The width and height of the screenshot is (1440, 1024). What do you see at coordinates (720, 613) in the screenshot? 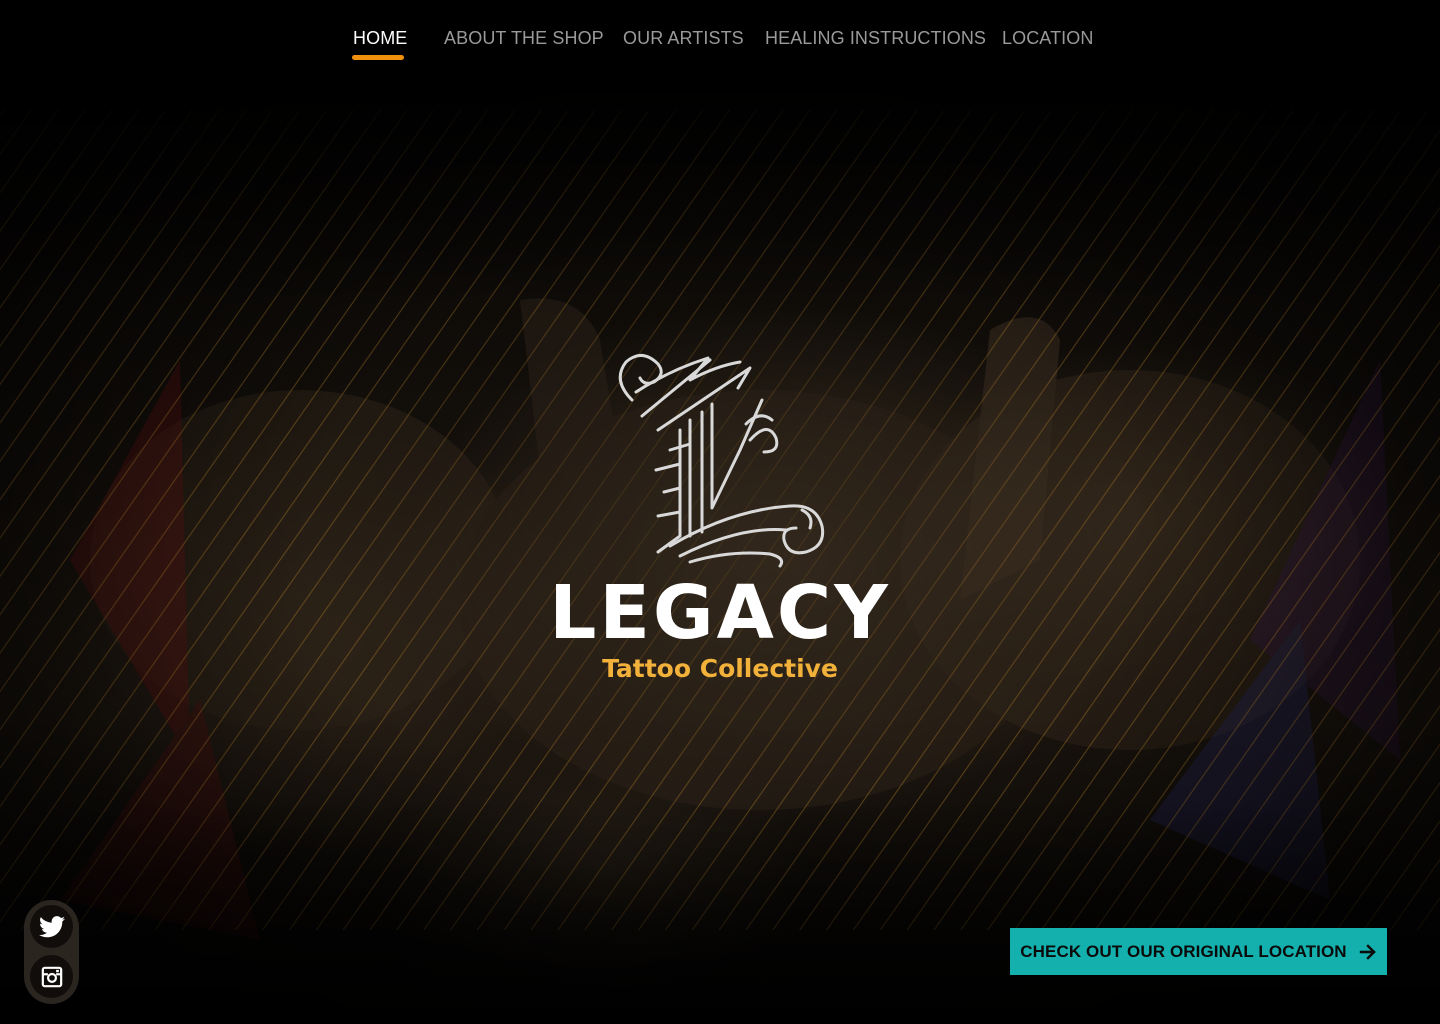
I see `brand-name: LEGACY` at bounding box center [720, 613].